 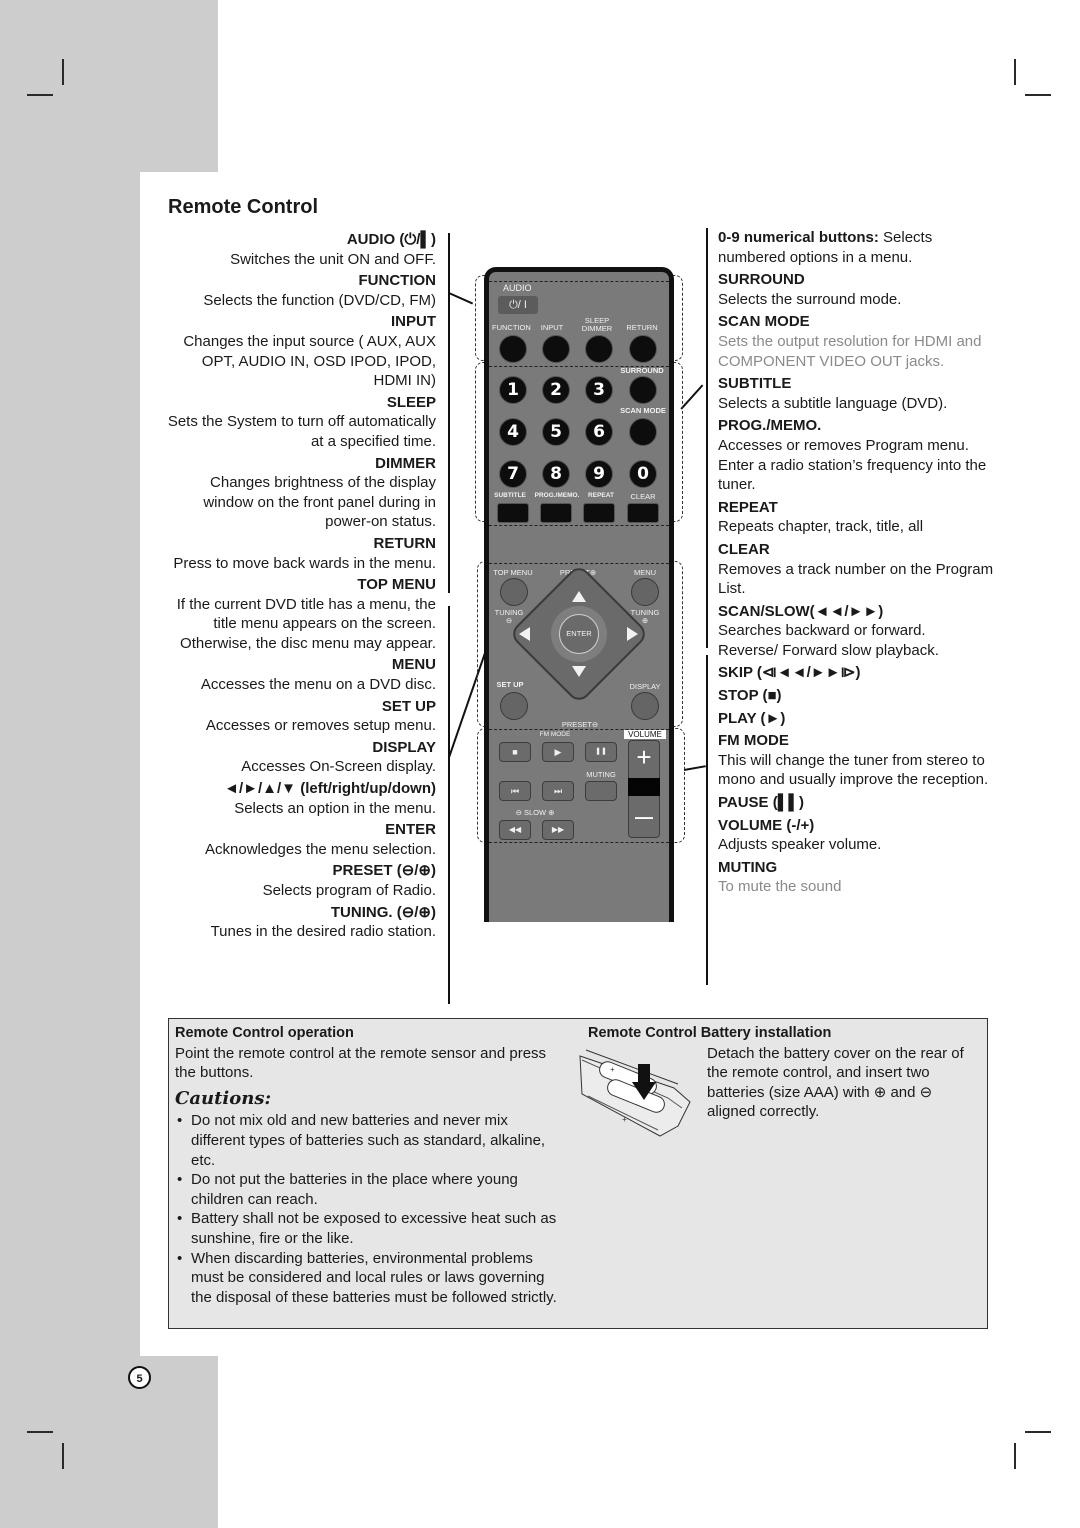 I want to click on fast-forward-button: ▶▶, so click(x=558, y=830).